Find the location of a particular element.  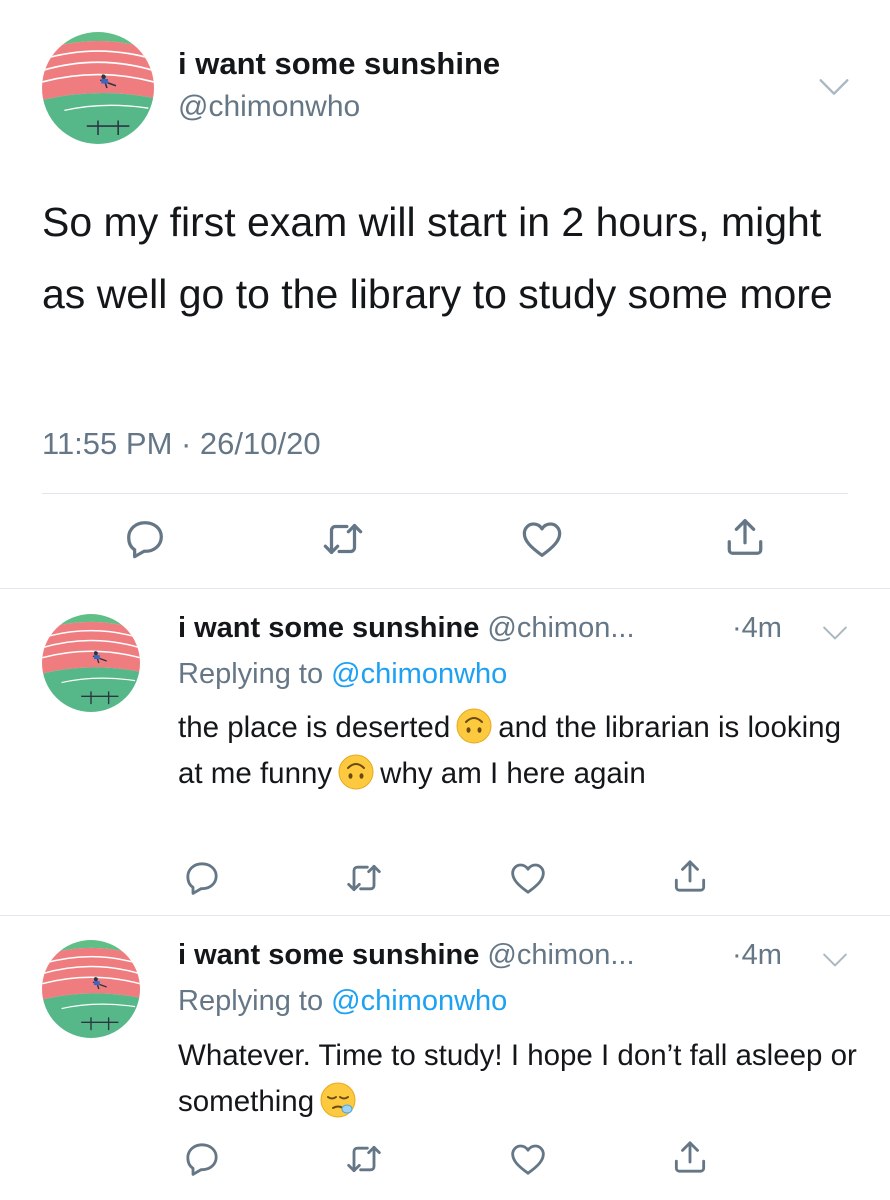

user-handle: @chimonwho is located at coordinates (269, 107).